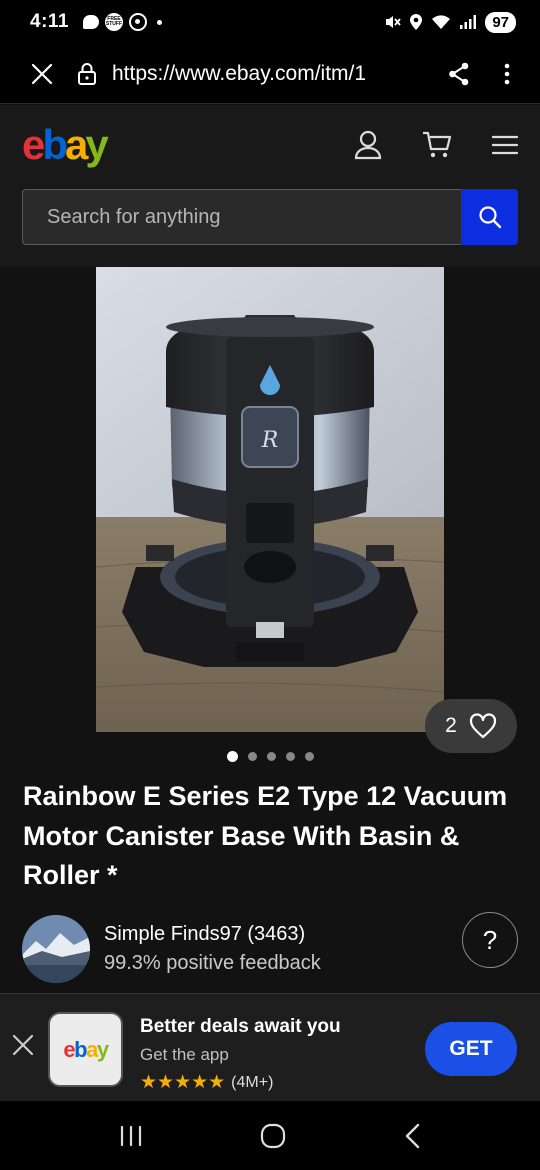 Image resolution: width=540 pixels, height=1170 pixels. I want to click on battery-indicator: 97, so click(500, 22).